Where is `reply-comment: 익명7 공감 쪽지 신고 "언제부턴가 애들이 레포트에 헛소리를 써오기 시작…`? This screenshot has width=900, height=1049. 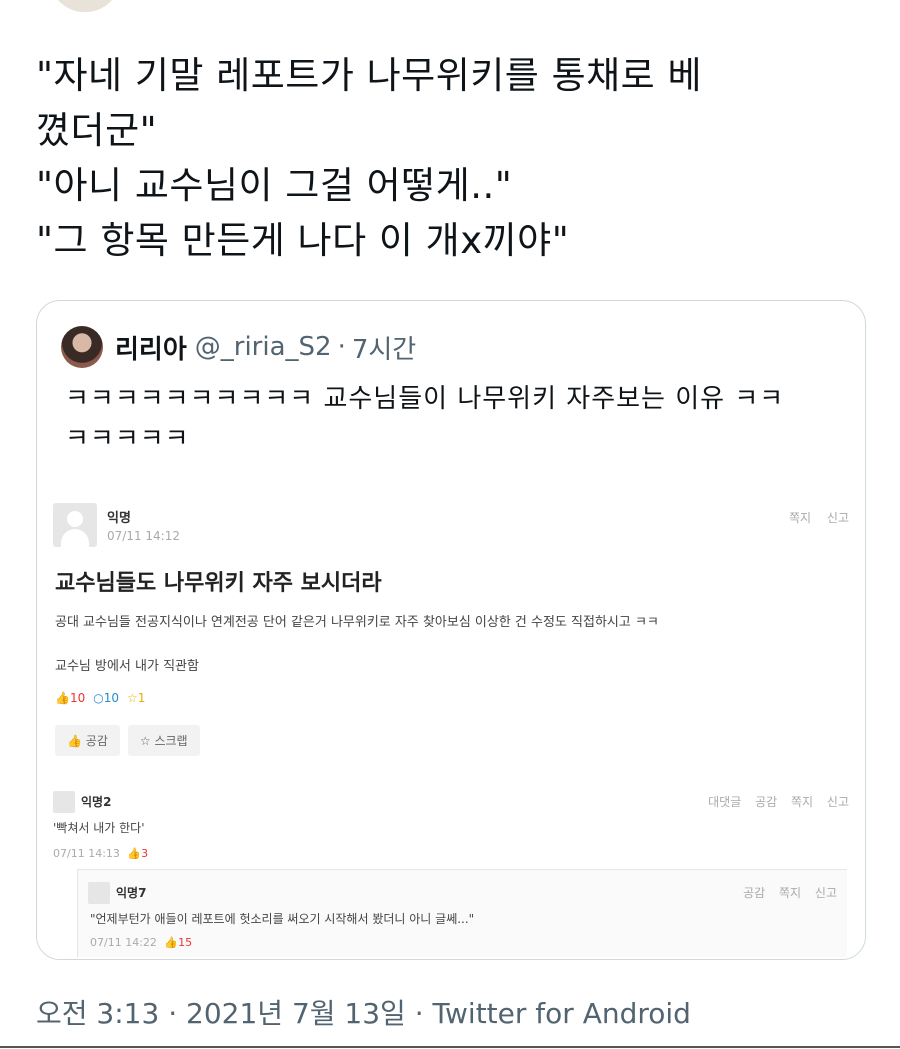
reply-comment: 익명7 공감 쪽지 신고 "언제부턴가 애들이 레포트에 헛소리를 써오기 시작… is located at coordinates (462, 913).